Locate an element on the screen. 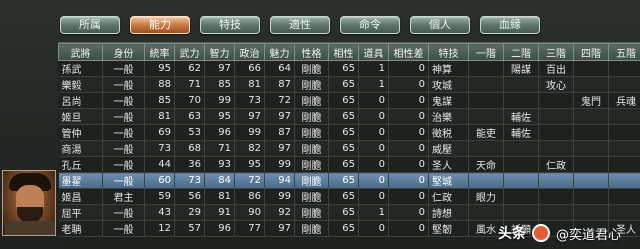 The image size is (640, 249). cell-charisma: 72 is located at coordinates (279, 100).